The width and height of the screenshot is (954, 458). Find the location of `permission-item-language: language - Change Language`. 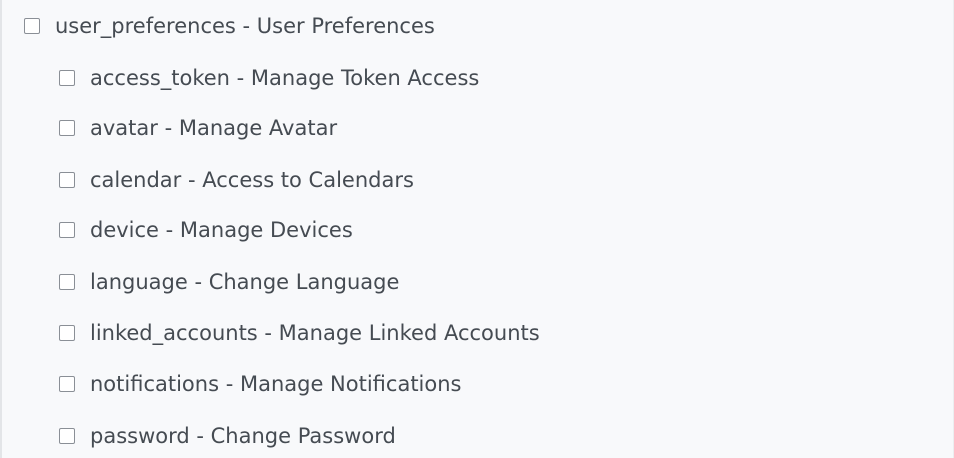

permission-item-language: language - Change Language is located at coordinates (229, 282).